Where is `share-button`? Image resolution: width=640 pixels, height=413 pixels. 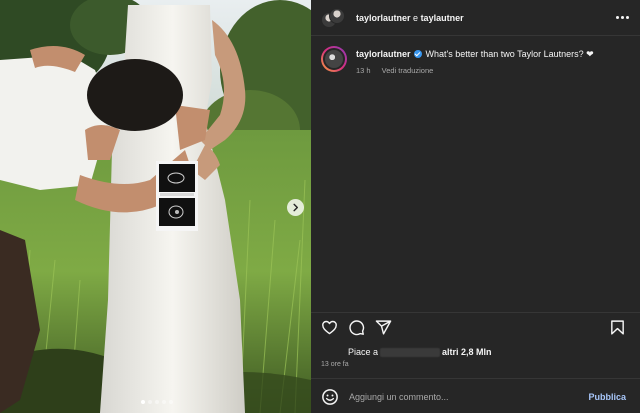
share-button is located at coordinates (383, 327).